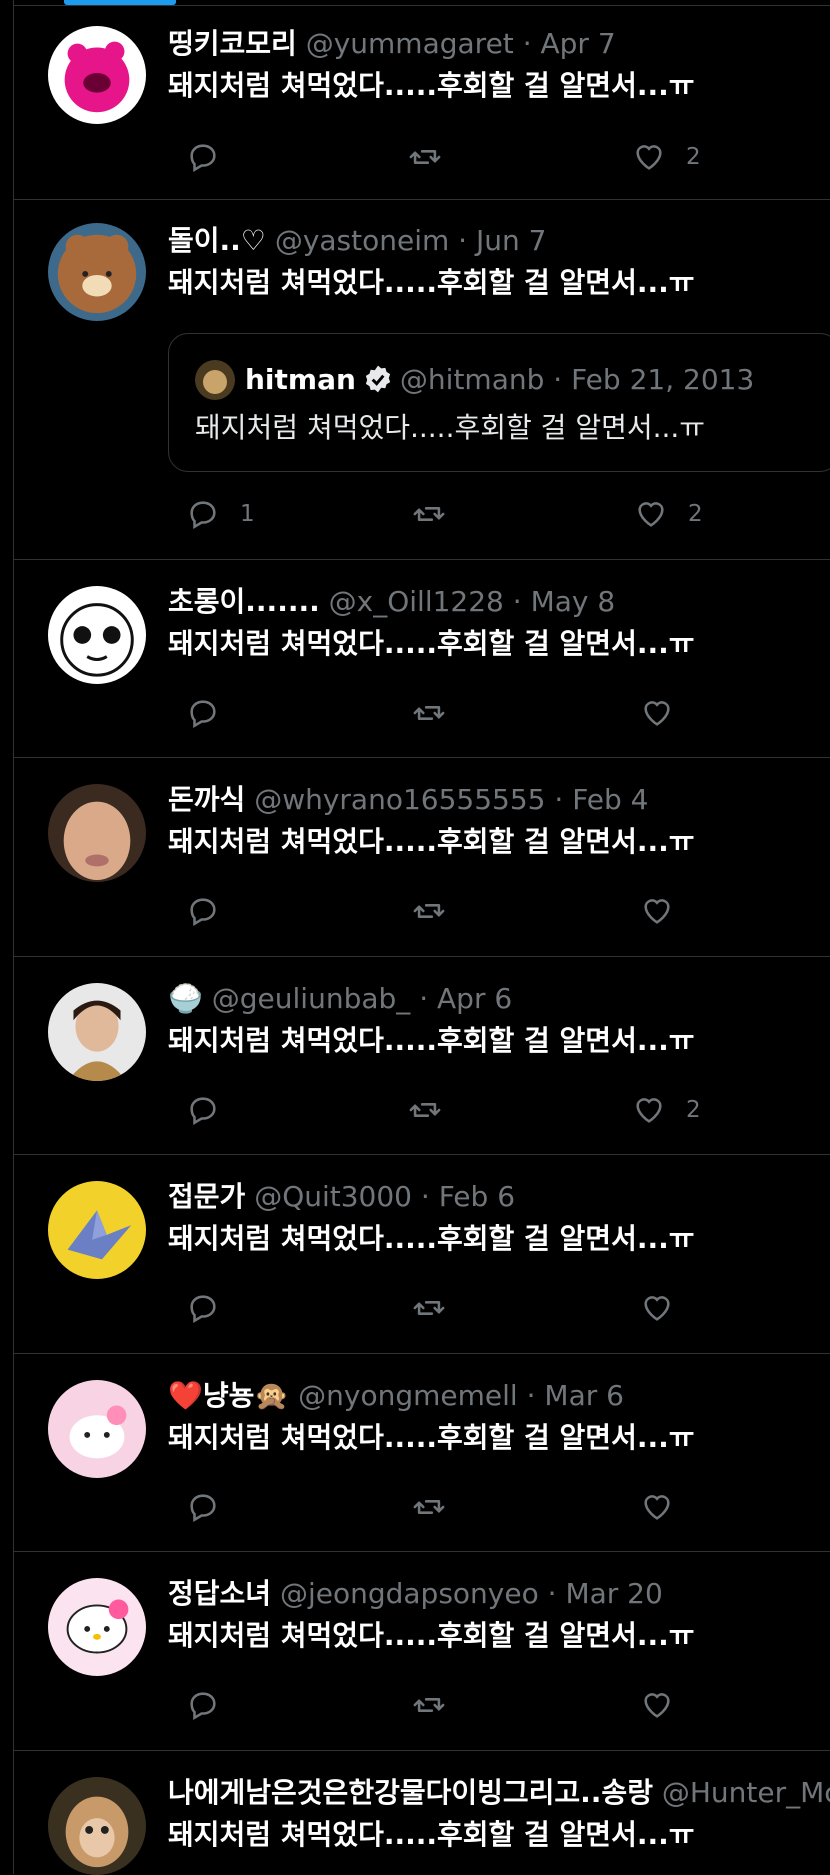  Describe the element at coordinates (311, 998) in the screenshot. I see `user-handle: @geuliunbab_` at that location.